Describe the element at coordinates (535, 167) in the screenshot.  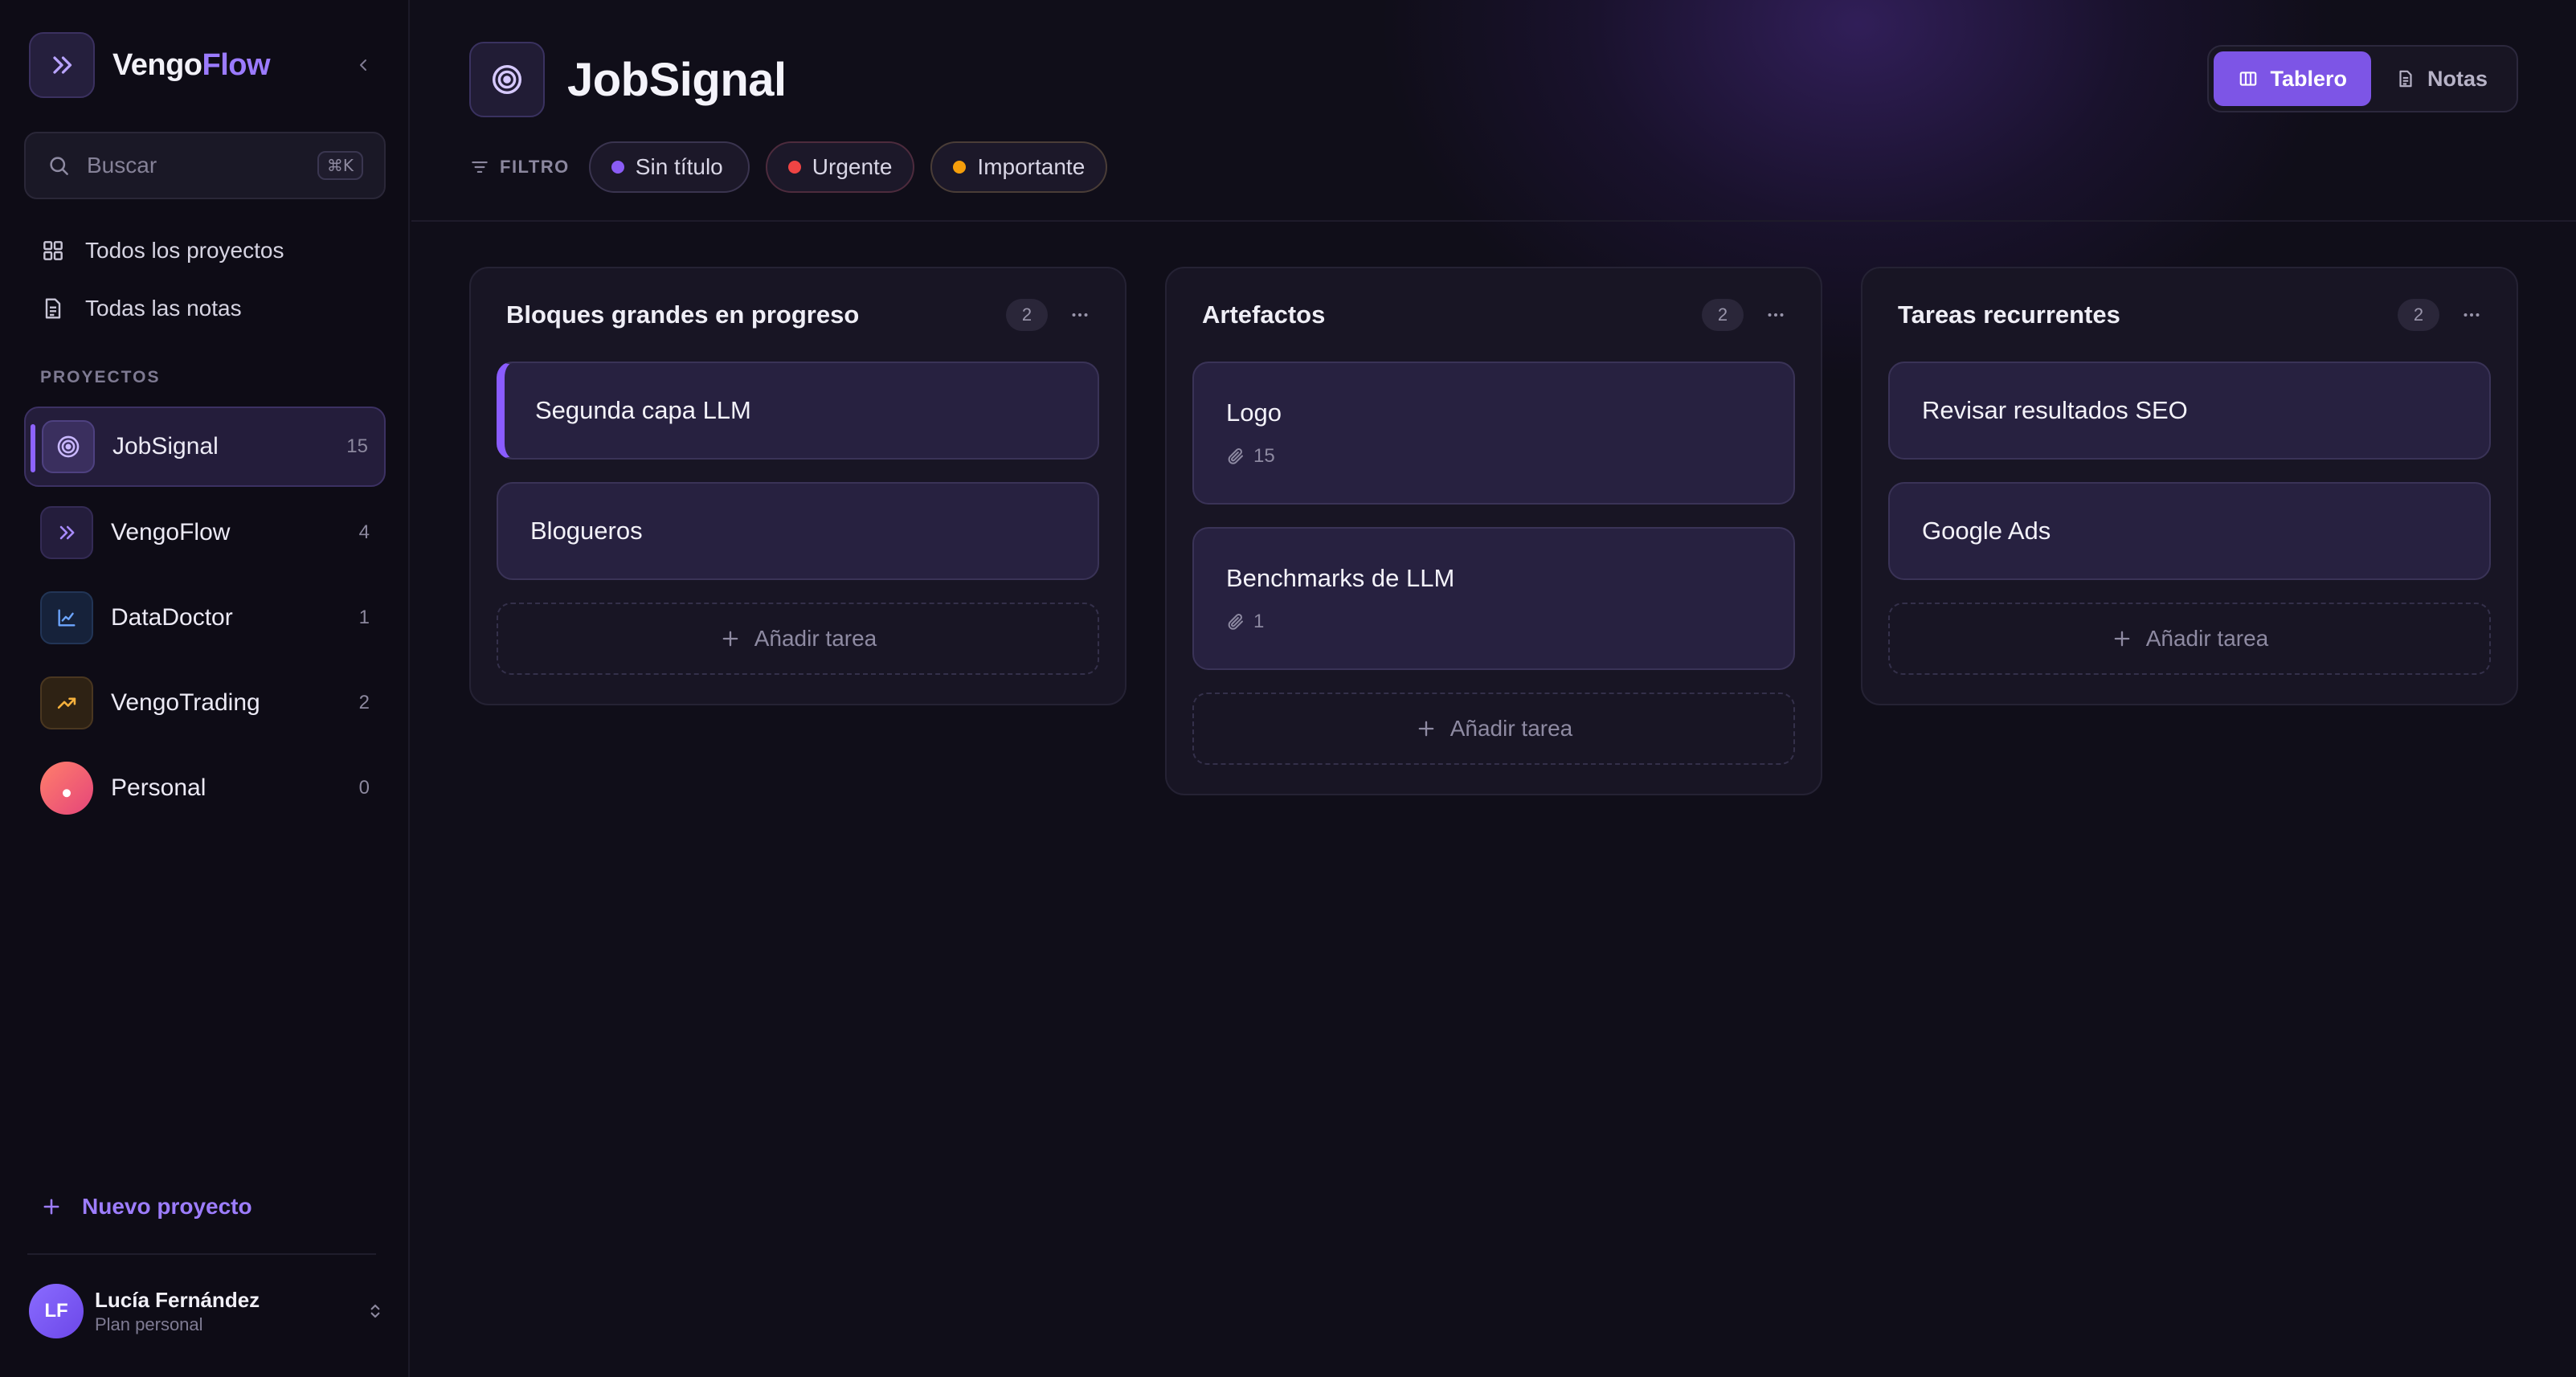
I see `filter-label-text: FILTRO` at that location.